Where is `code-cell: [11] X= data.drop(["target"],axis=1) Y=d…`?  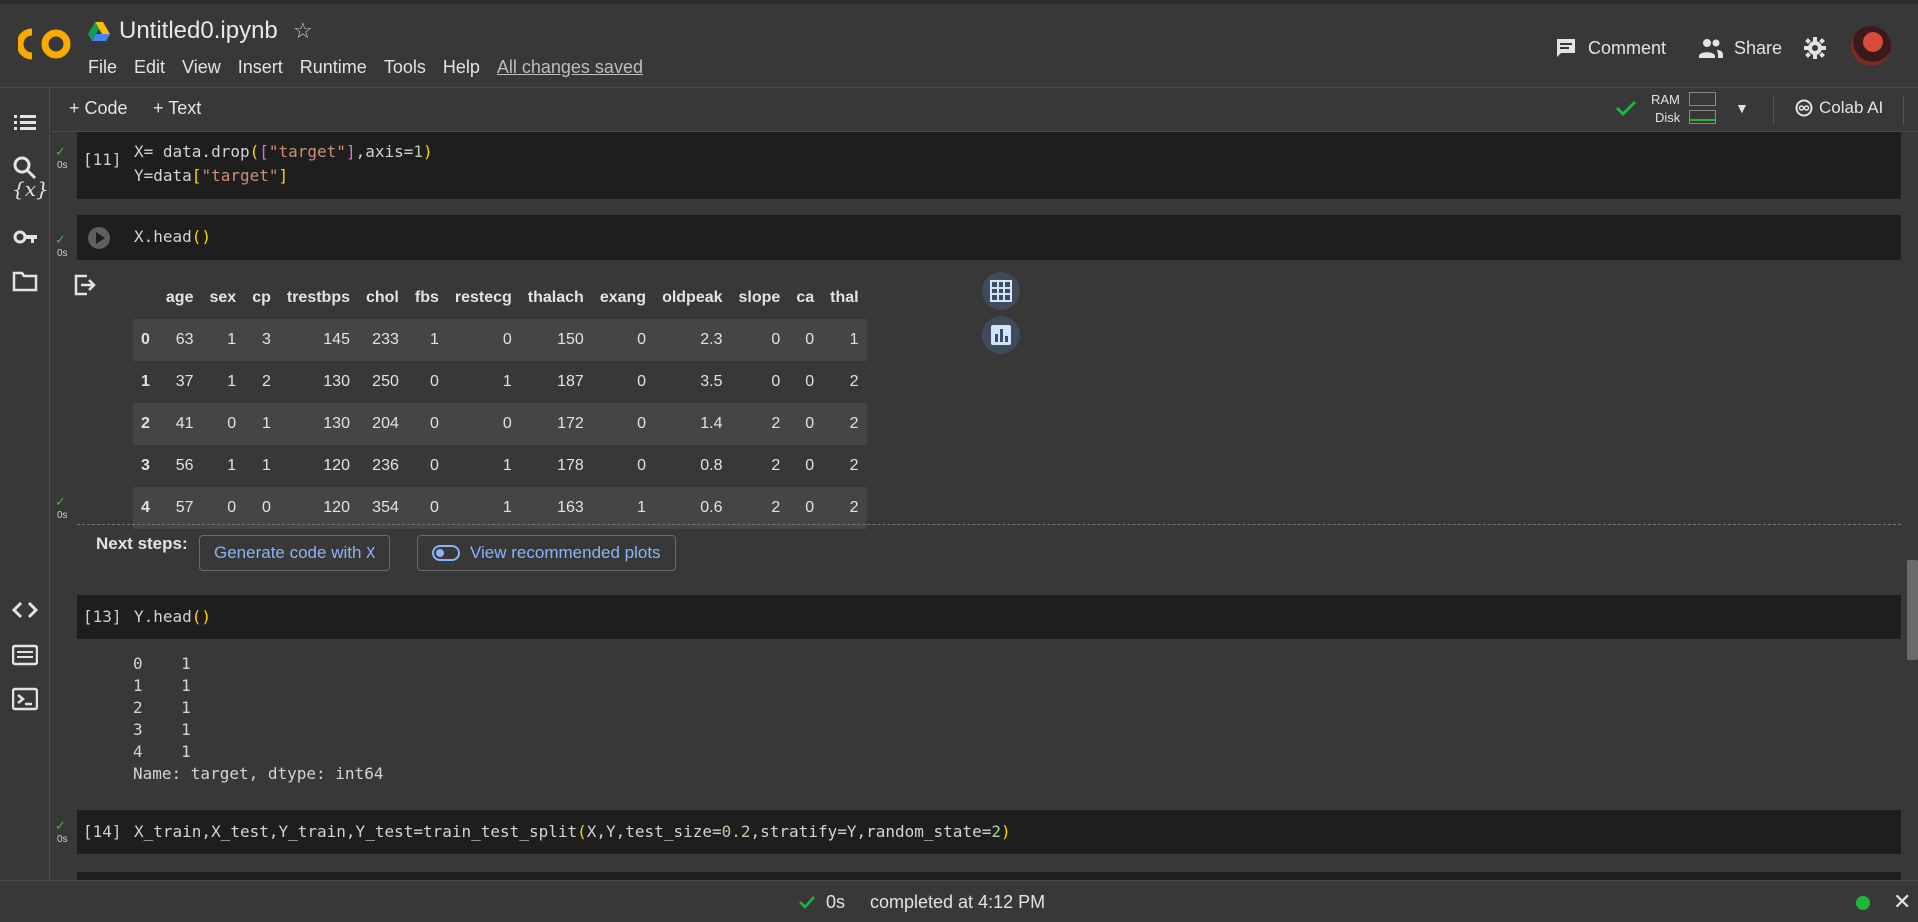 code-cell: [11] X= data.drop(["target"],axis=1) Y=d… is located at coordinates (989, 165).